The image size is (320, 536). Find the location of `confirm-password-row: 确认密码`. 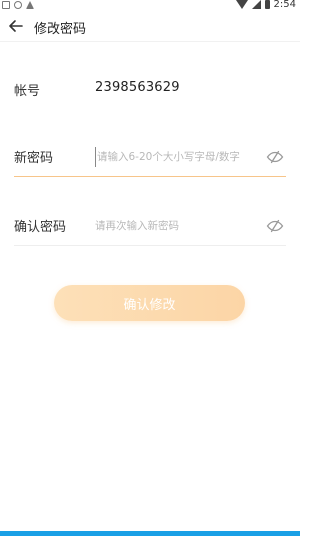

confirm-password-row: 确认密码 is located at coordinates (150, 230).